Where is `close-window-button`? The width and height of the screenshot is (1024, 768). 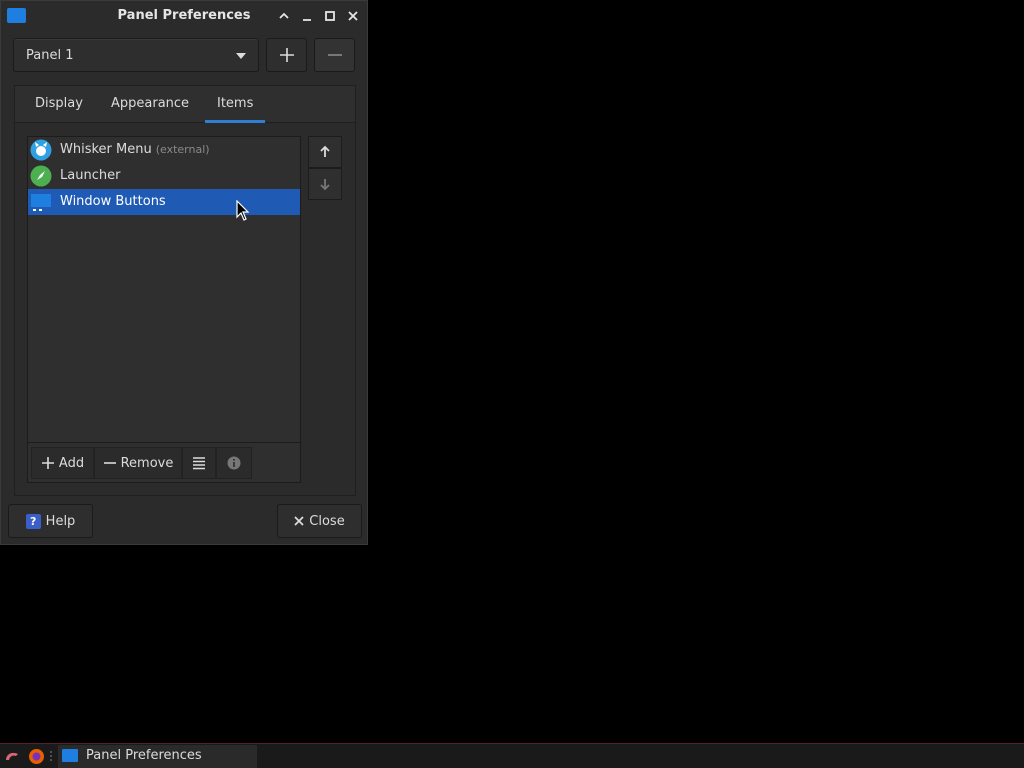
close-window-button is located at coordinates (353, 16).